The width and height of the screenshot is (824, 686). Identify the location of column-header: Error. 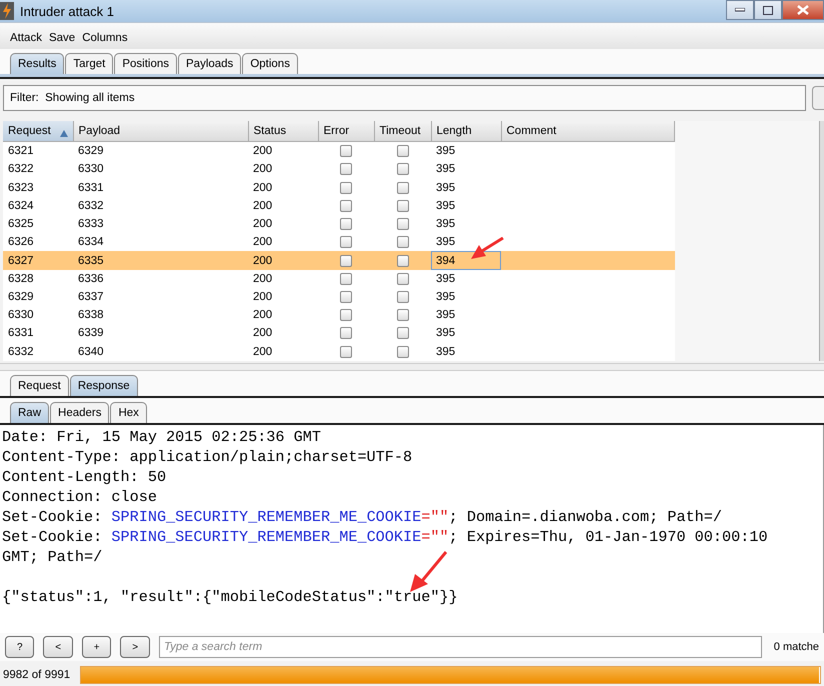
(346, 131).